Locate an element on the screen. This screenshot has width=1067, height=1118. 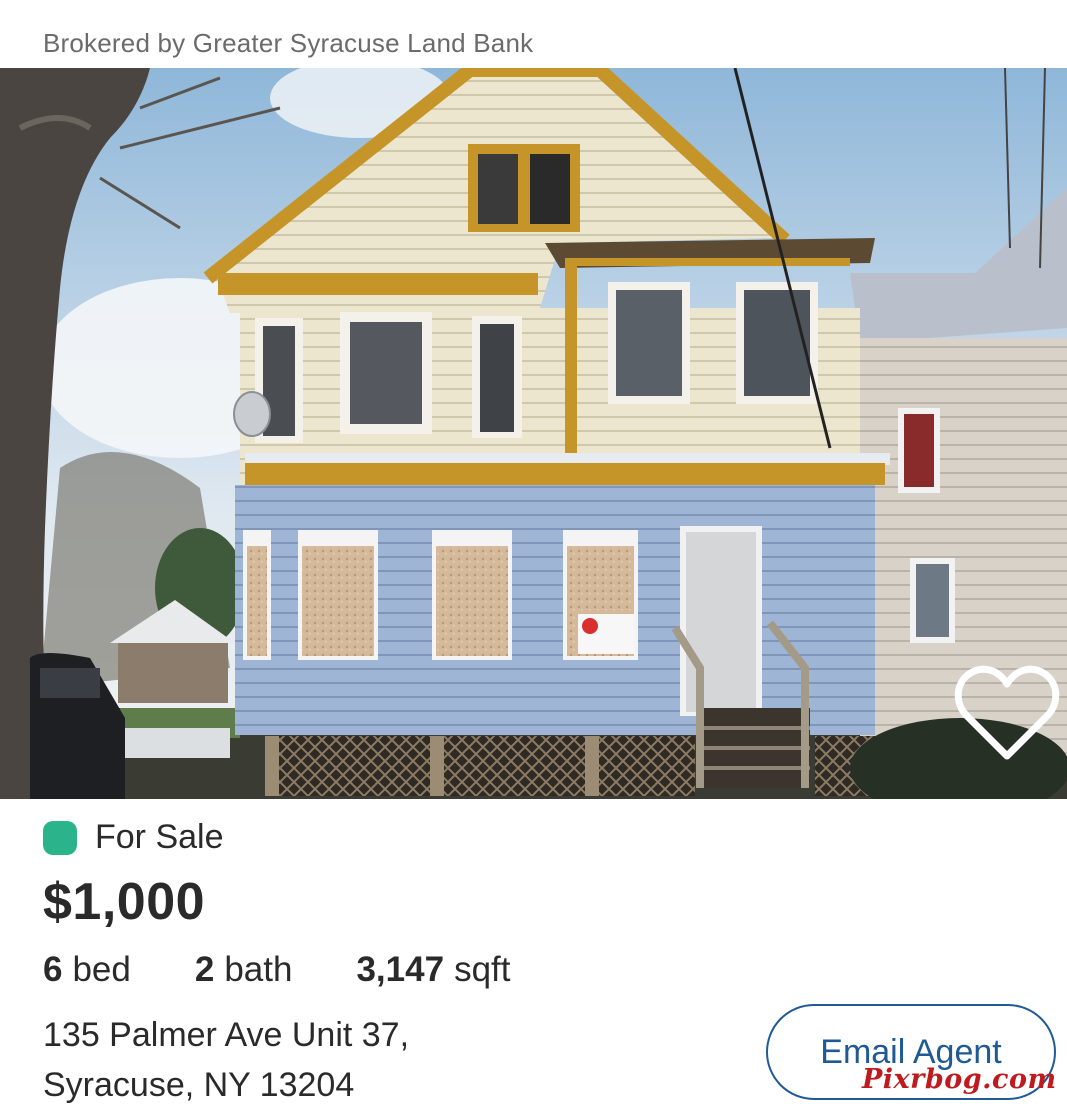
spec-value: 3,147 is located at coordinates (400, 969).